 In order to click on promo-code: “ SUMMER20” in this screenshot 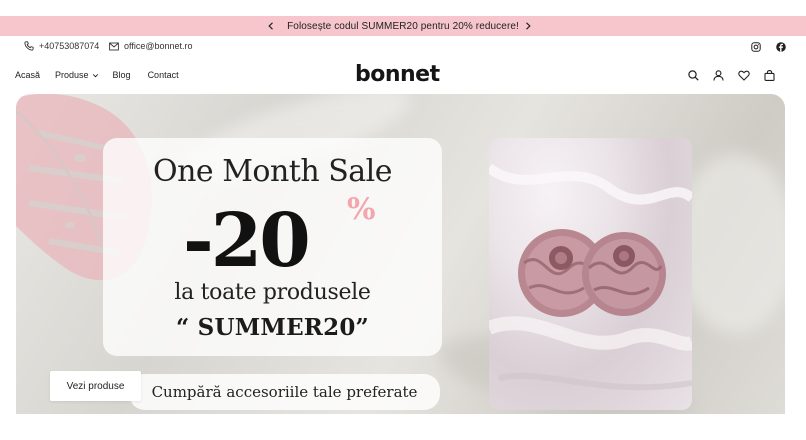, I will do `click(272, 327)`.